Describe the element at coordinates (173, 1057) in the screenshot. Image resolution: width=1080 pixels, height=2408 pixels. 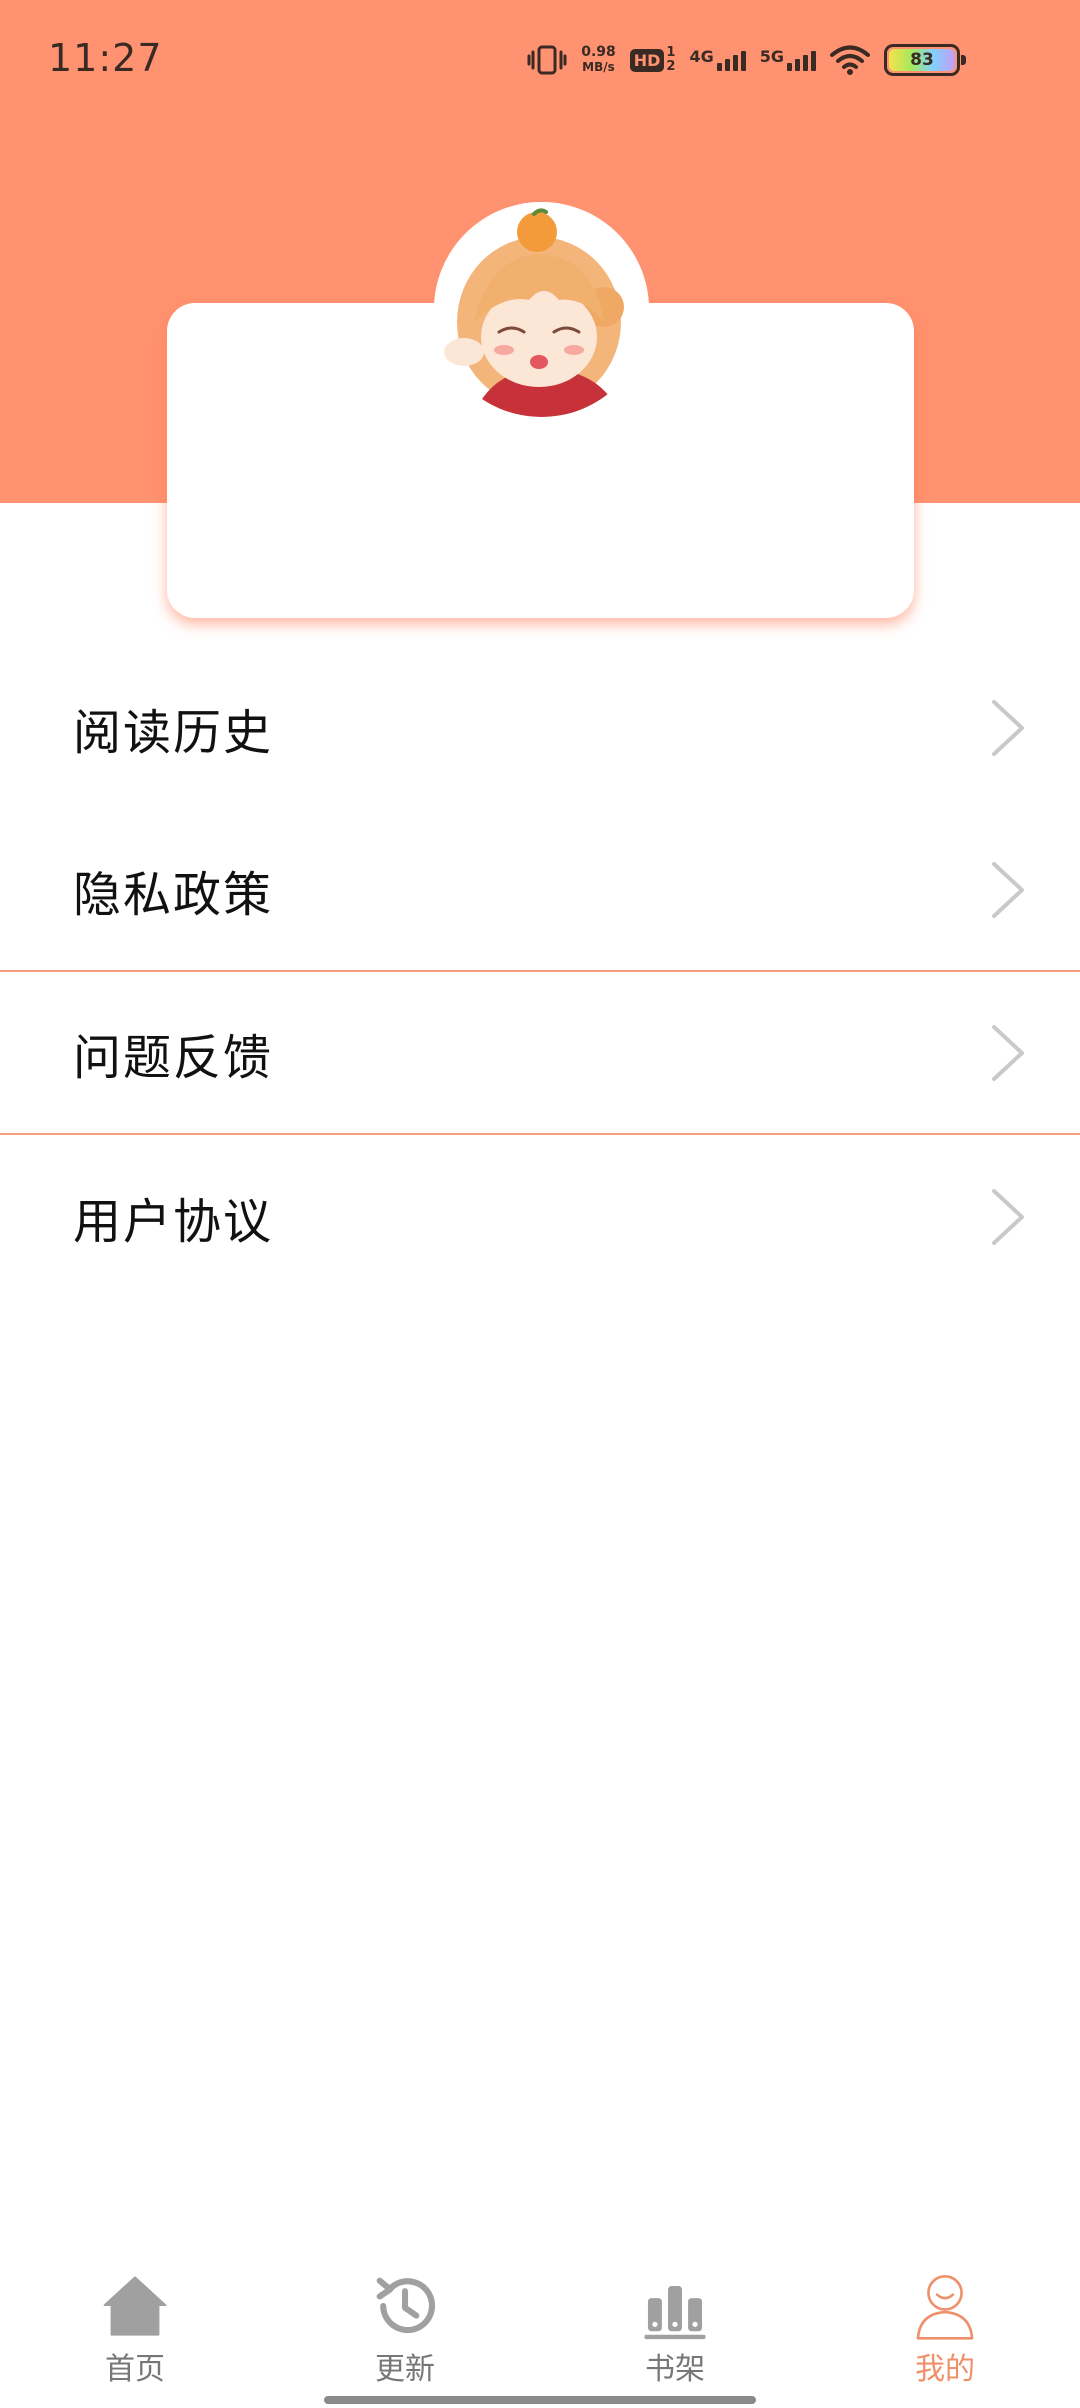
I see `menu-item-label: 问题反馈` at that location.